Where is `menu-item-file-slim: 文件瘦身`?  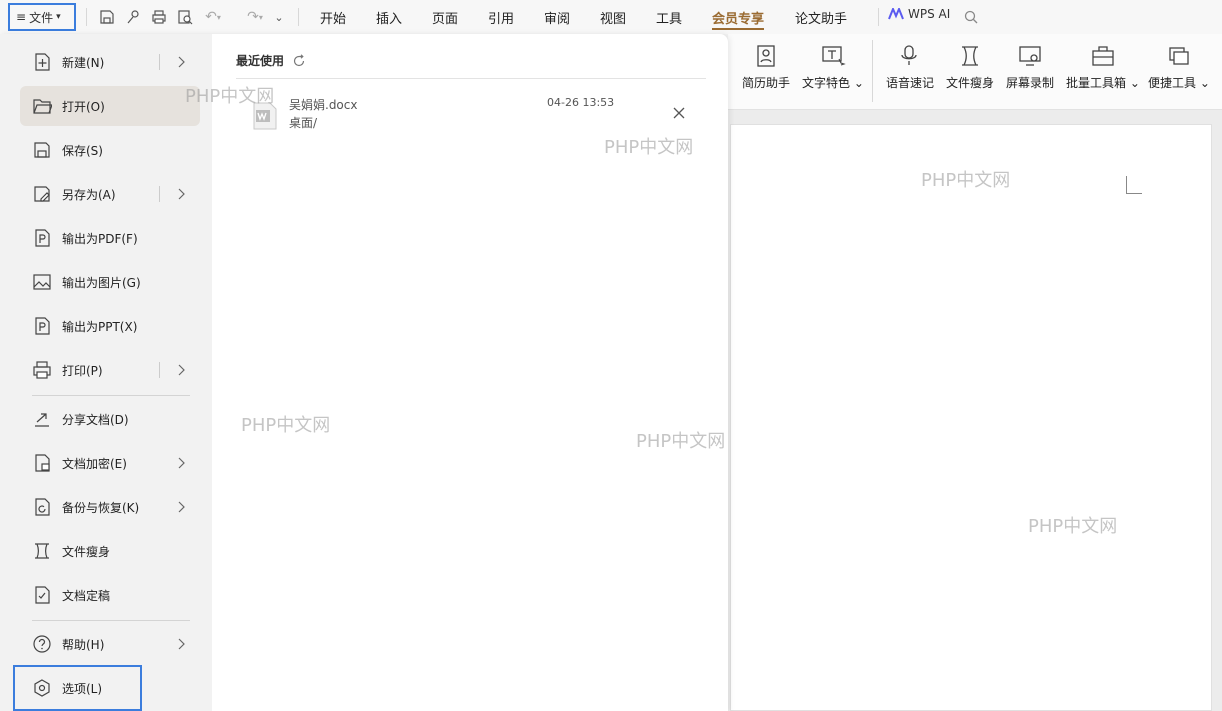 menu-item-file-slim: 文件瘦身 is located at coordinates (110, 551).